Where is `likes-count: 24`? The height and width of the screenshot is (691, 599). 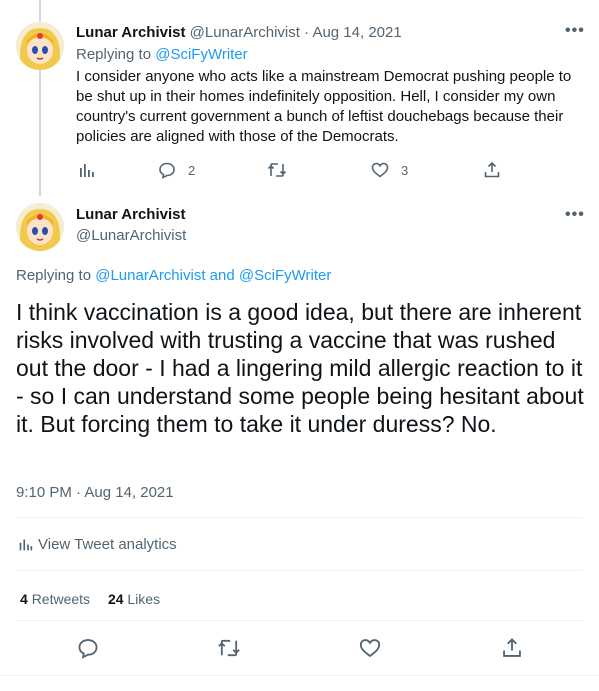
likes-count: 24 is located at coordinates (115, 599).